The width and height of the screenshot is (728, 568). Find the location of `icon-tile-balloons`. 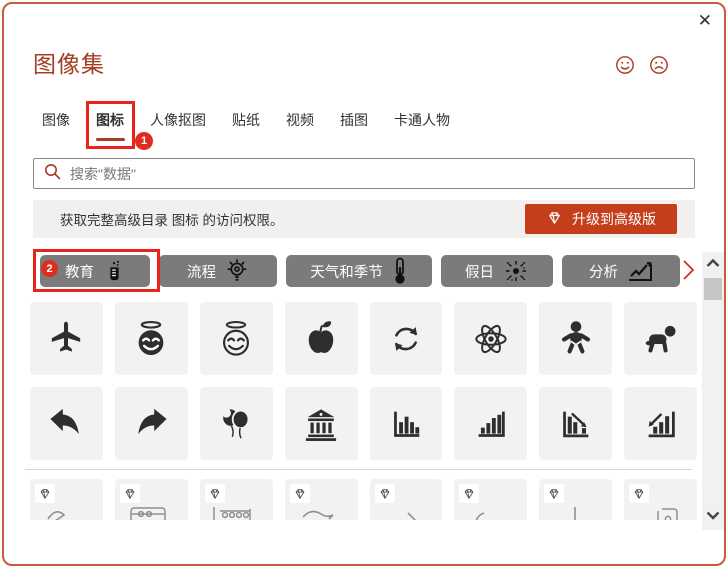

icon-tile-balloons is located at coordinates (236, 423).